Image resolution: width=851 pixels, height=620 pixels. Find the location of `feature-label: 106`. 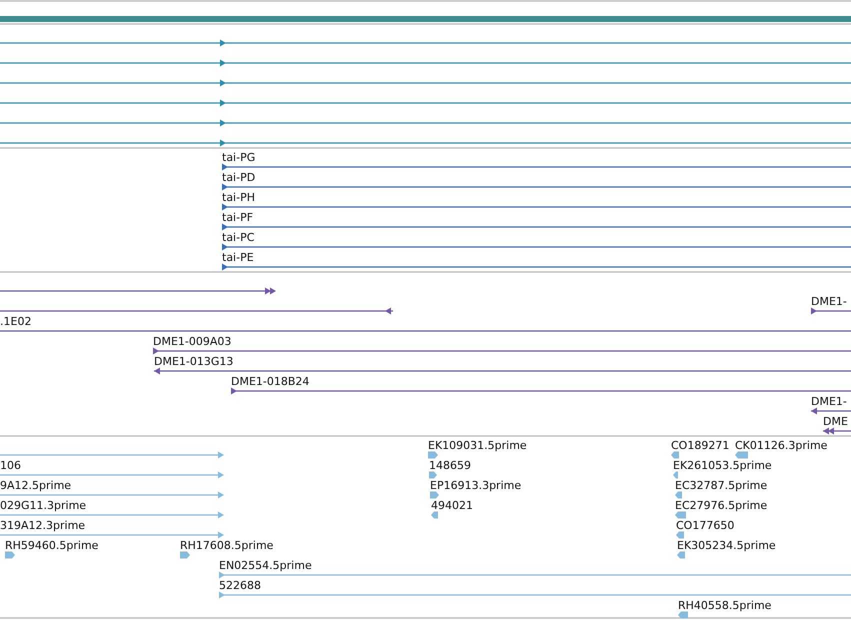

feature-label: 106 is located at coordinates (10, 465).